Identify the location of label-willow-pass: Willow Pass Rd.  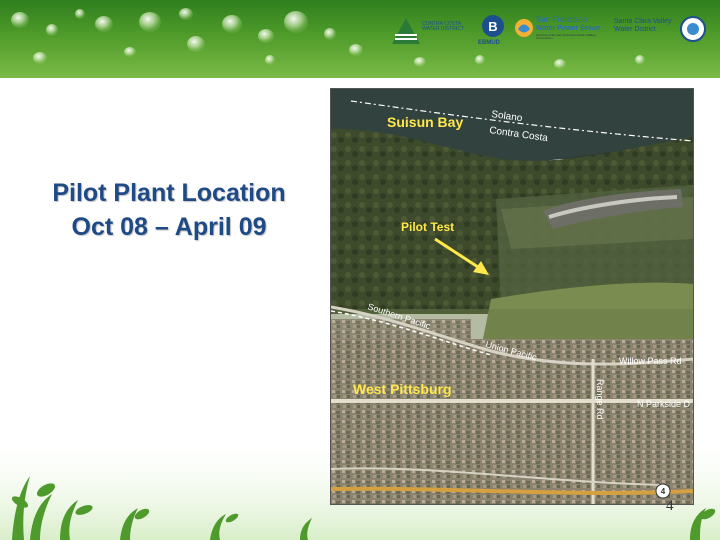
(650, 361).